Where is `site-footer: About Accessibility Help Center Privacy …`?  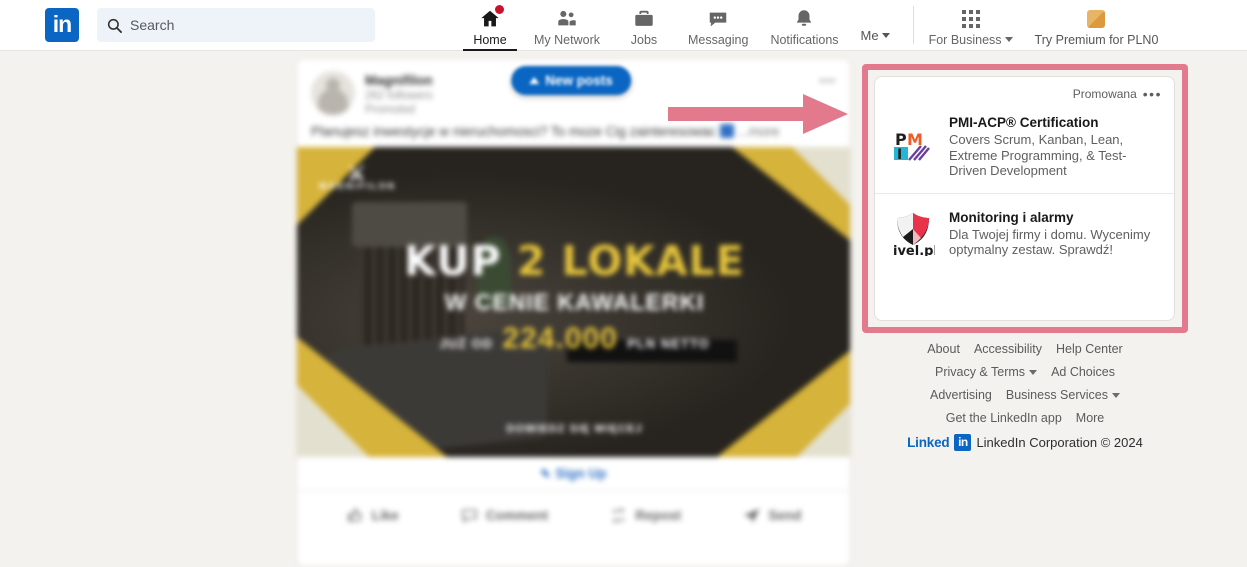
site-footer: About Accessibility Help Center Privacy … is located at coordinates (1025, 396).